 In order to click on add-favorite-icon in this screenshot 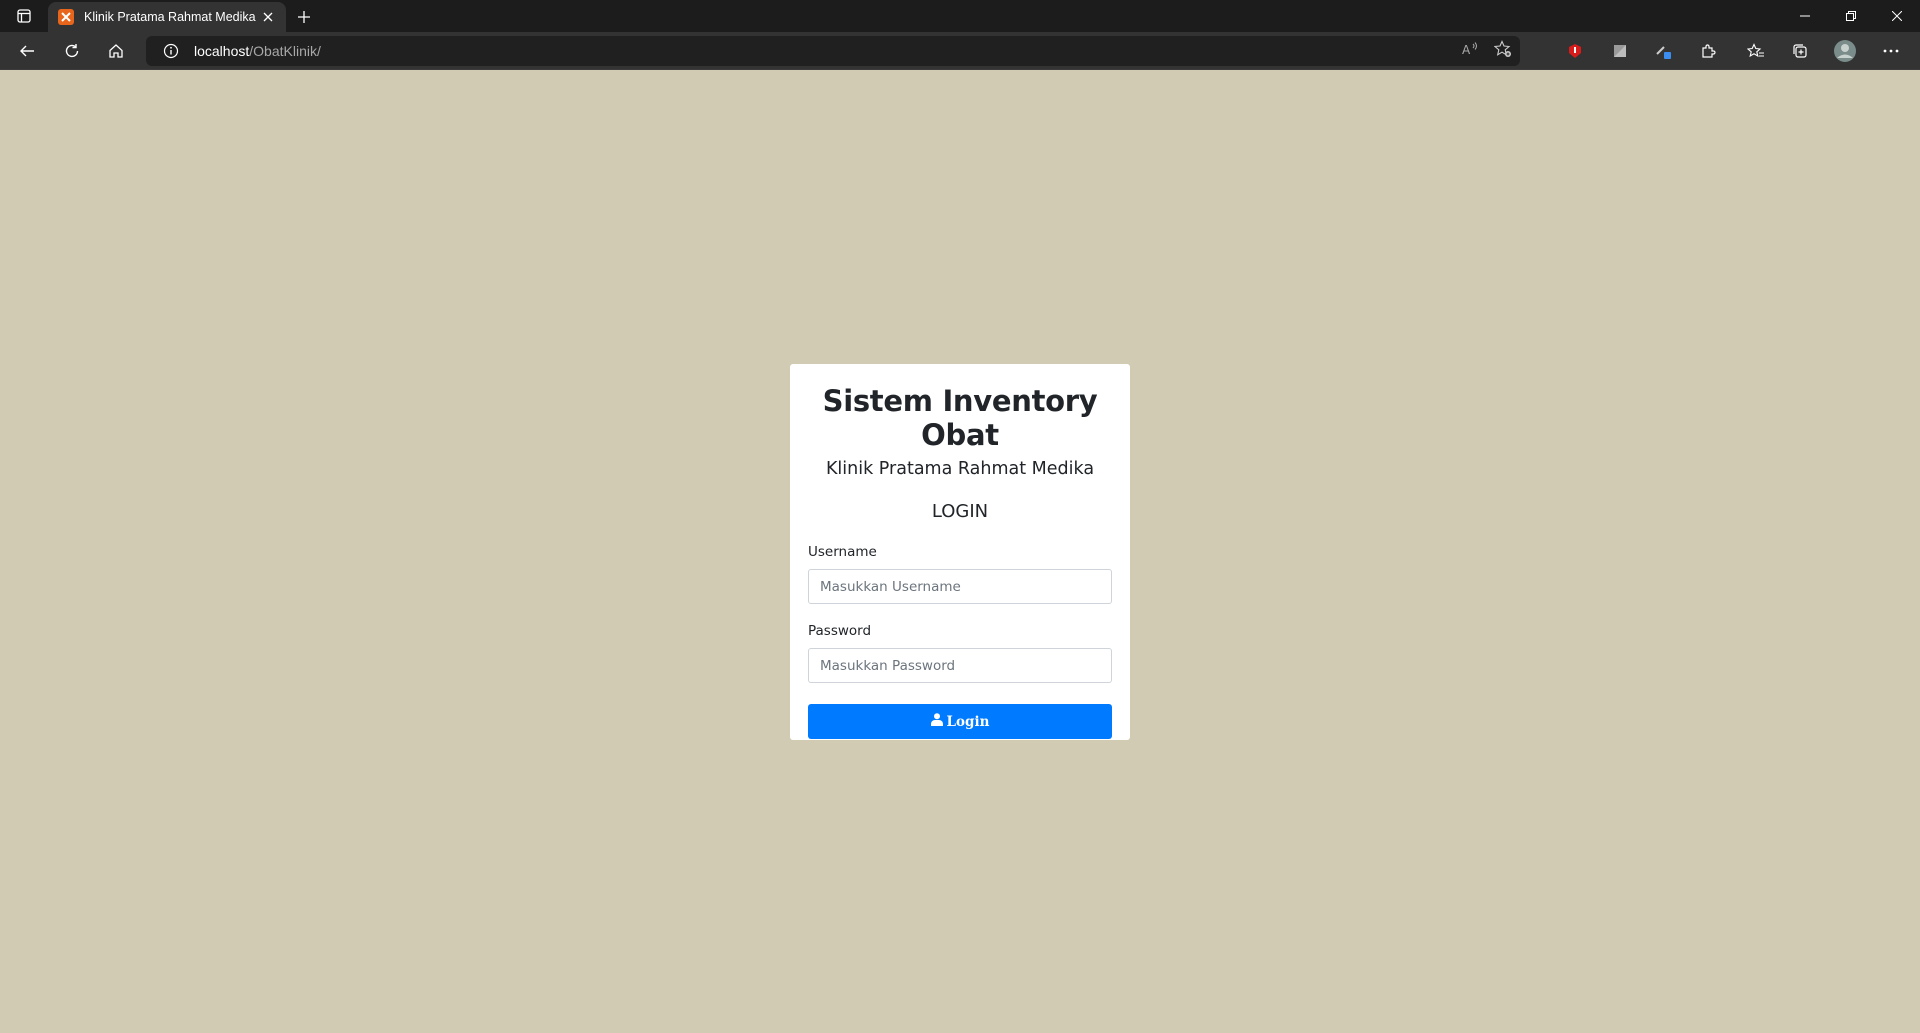, I will do `click(1502, 51)`.